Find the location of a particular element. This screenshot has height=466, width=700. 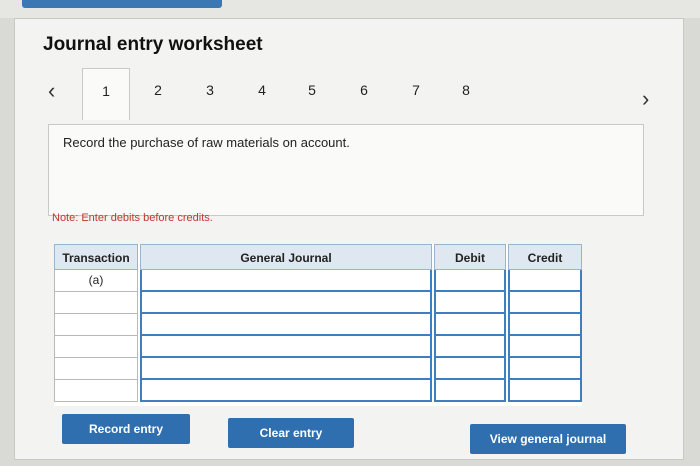

step-tab-4: 4 is located at coordinates (262, 90).